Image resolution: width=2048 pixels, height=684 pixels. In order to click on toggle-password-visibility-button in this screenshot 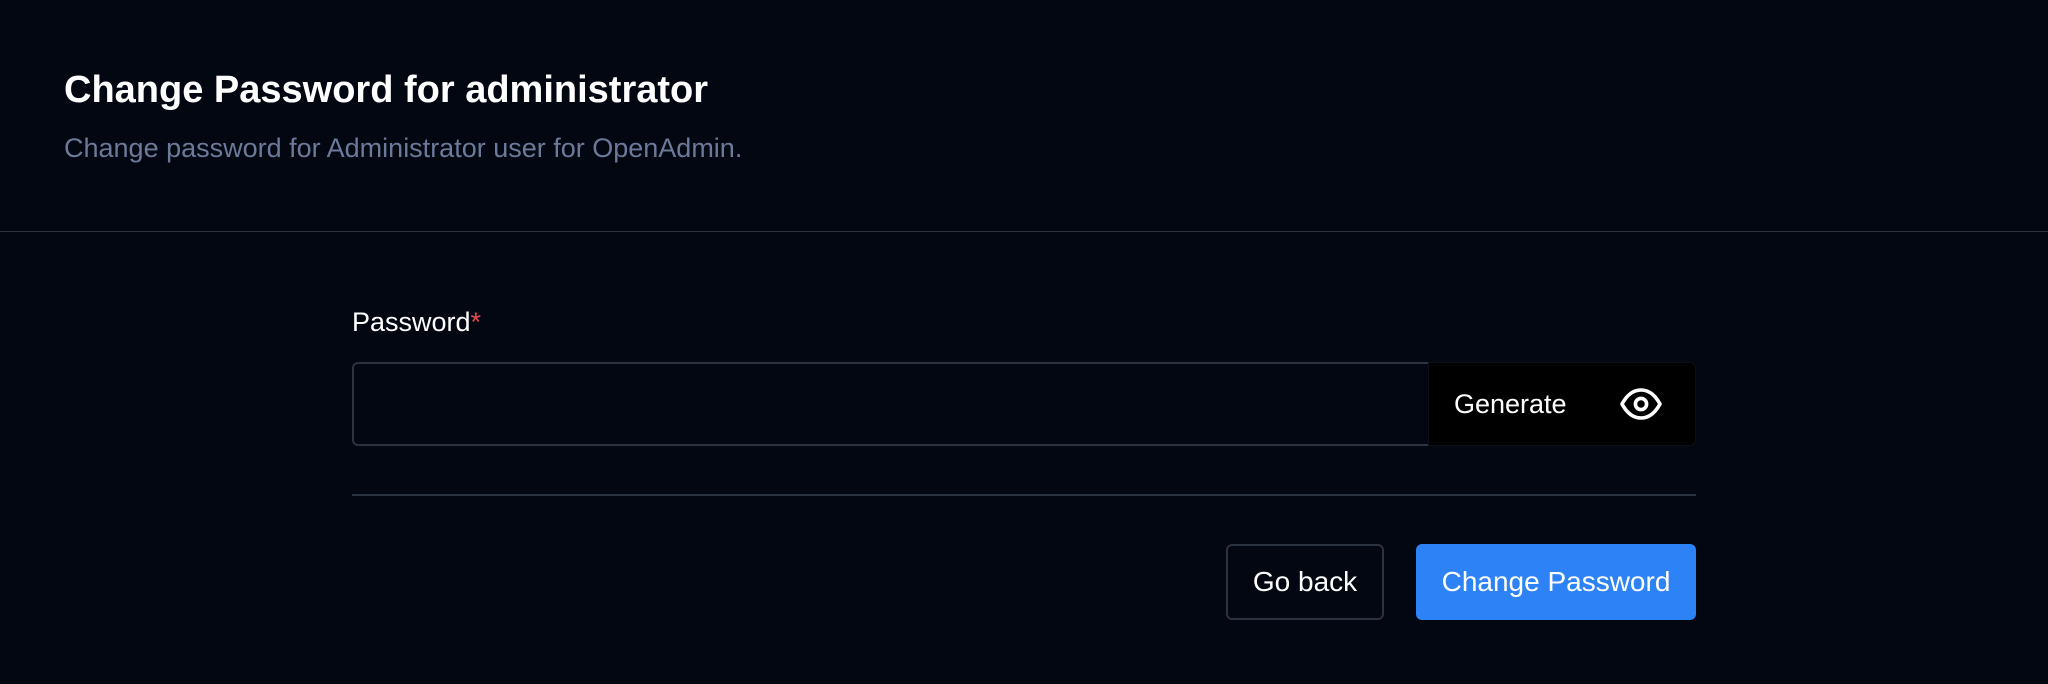, I will do `click(1641, 404)`.